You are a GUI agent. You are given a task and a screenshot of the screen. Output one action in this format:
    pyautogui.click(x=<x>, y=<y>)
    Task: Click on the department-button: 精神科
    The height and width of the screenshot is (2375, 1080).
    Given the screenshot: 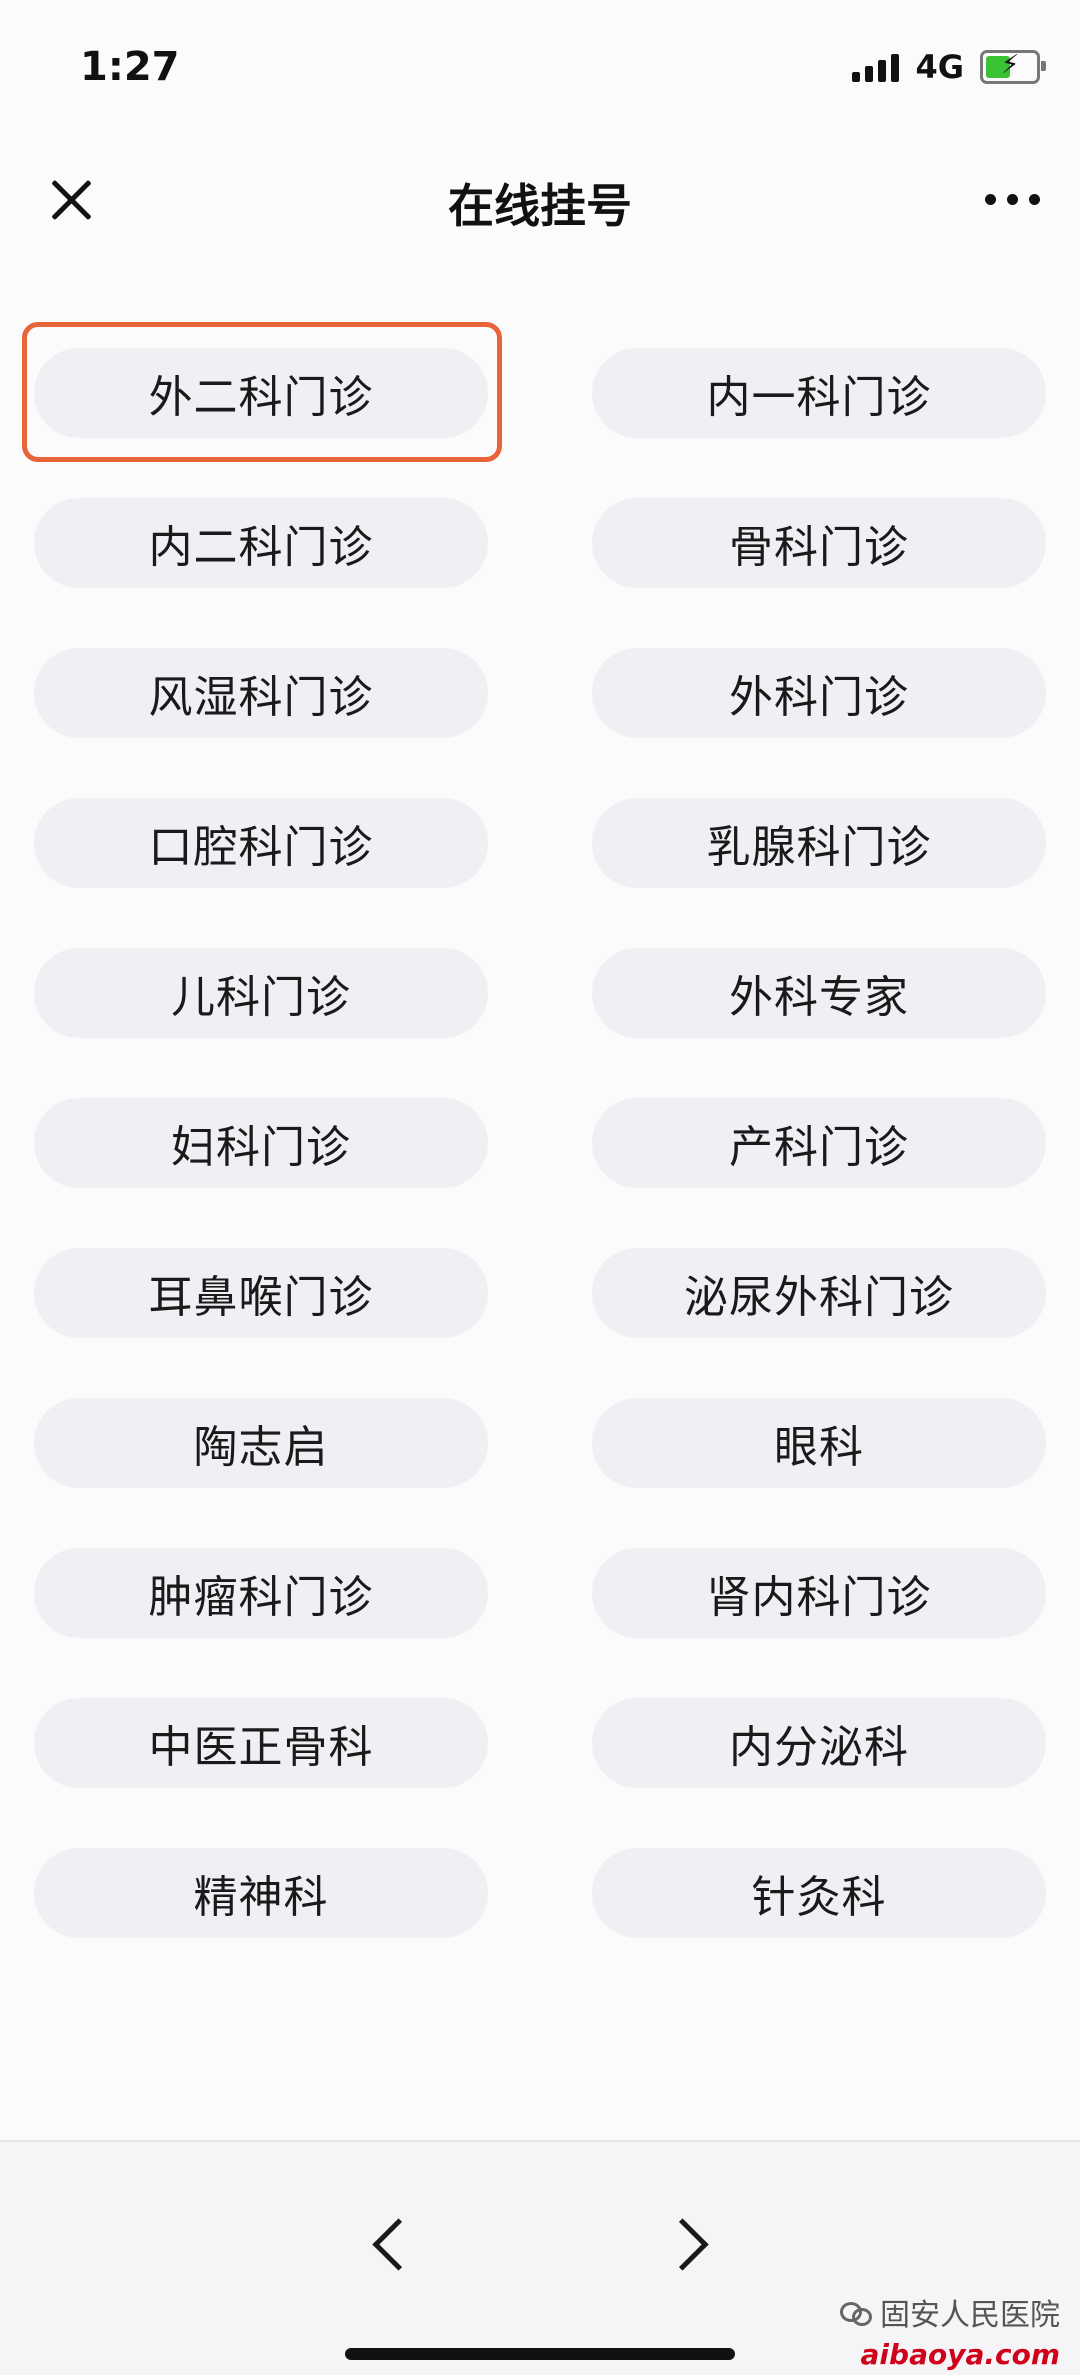 What is the action you would take?
    pyautogui.click(x=261, y=1893)
    